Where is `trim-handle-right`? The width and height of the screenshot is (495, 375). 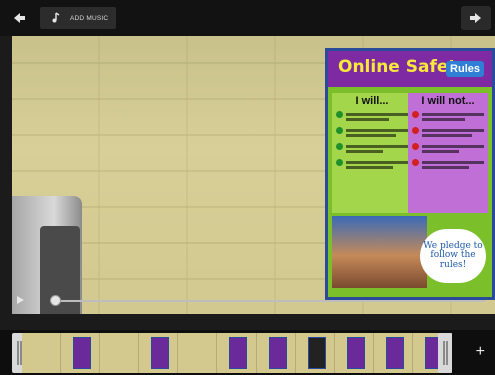
trim-handle-right is located at coordinates (445, 353).